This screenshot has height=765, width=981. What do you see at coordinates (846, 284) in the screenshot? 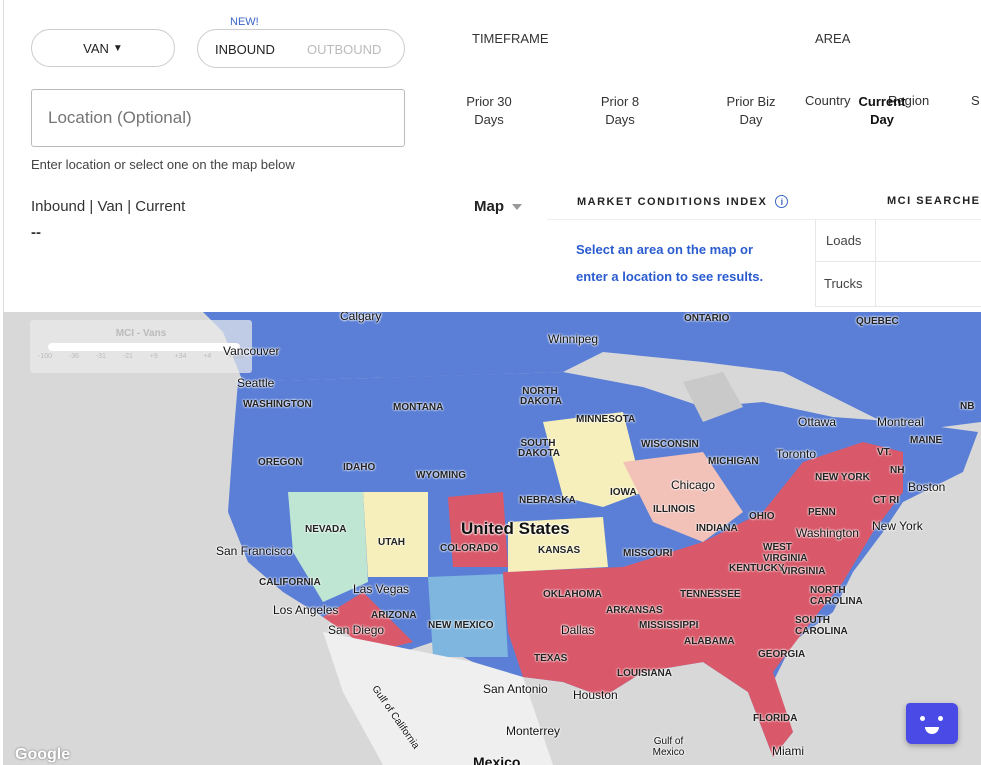
I see `trucks-label: Trucks` at bounding box center [846, 284].